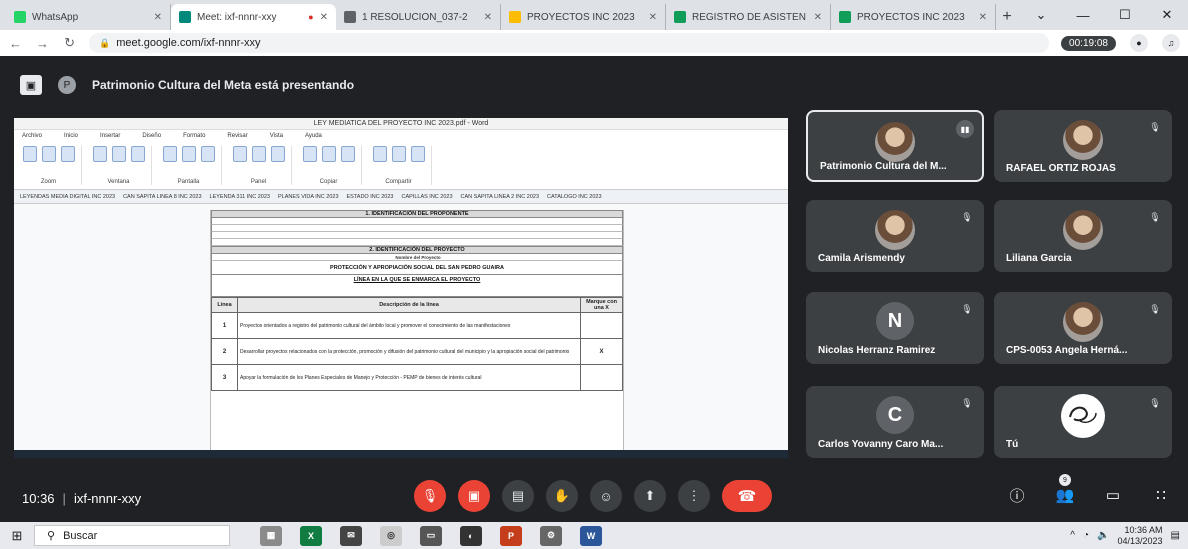  I want to click on browser-tab: Meet: ixf-nnnr-xxy ● ✕, so click(253, 17).